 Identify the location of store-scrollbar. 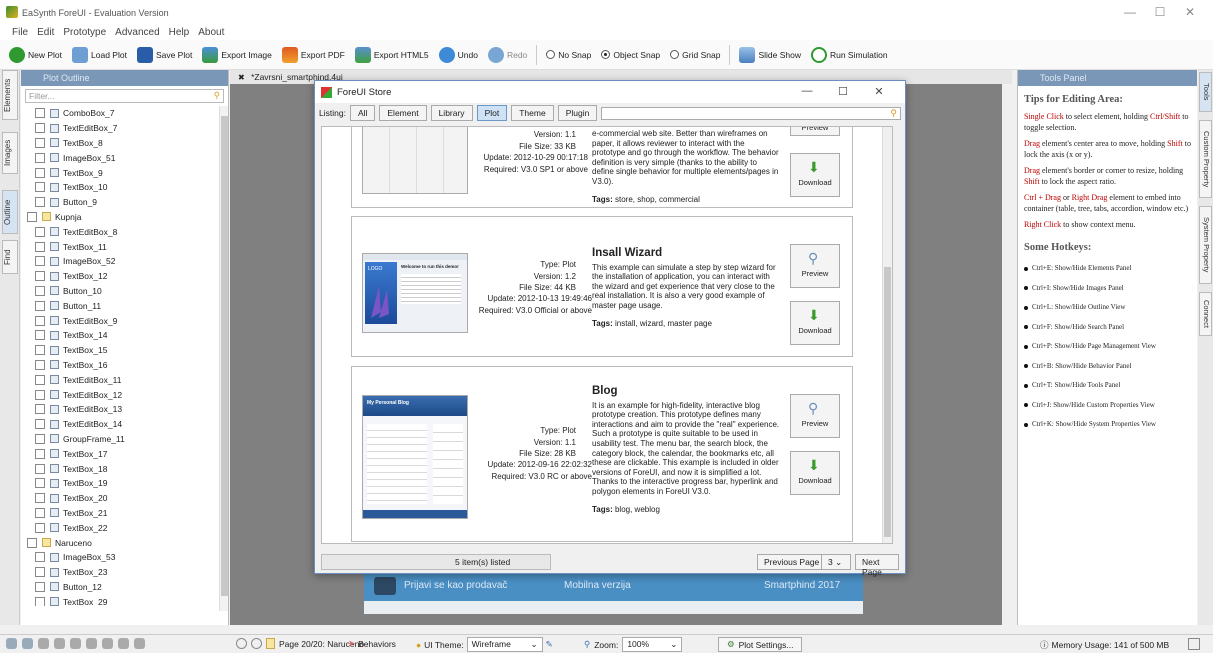
(887, 335).